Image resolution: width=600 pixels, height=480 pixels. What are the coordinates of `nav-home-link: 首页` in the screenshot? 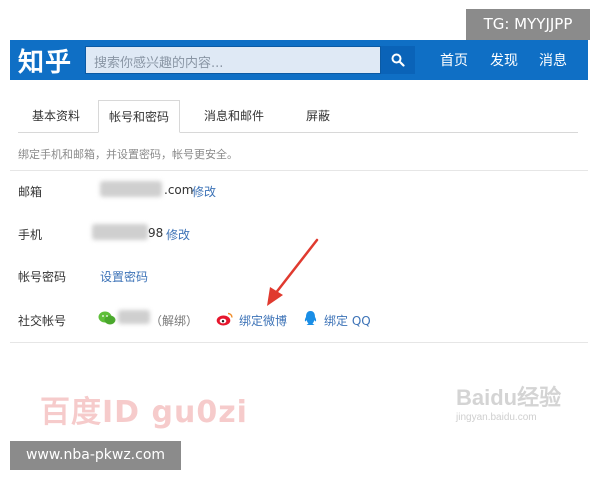 It's located at (454, 60).